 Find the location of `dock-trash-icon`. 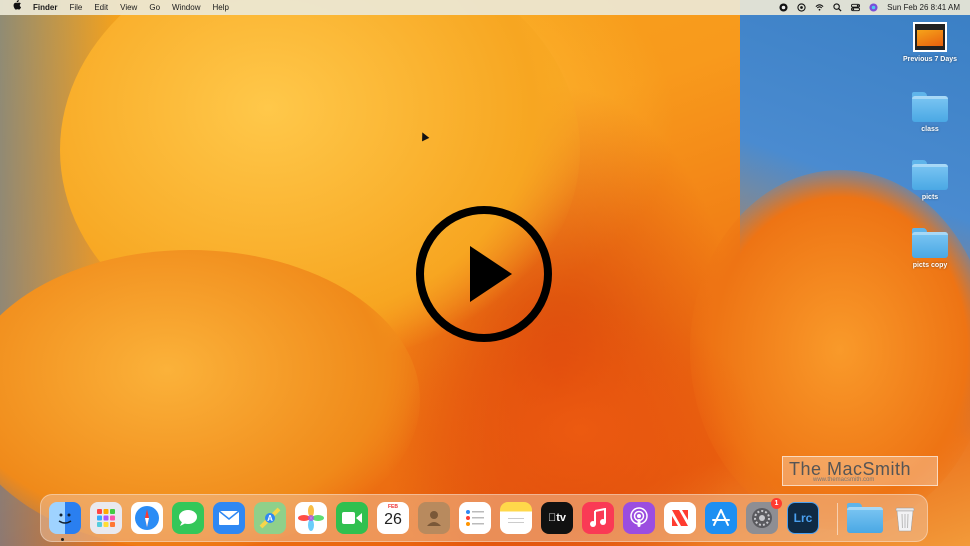

dock-trash-icon is located at coordinates (905, 518).